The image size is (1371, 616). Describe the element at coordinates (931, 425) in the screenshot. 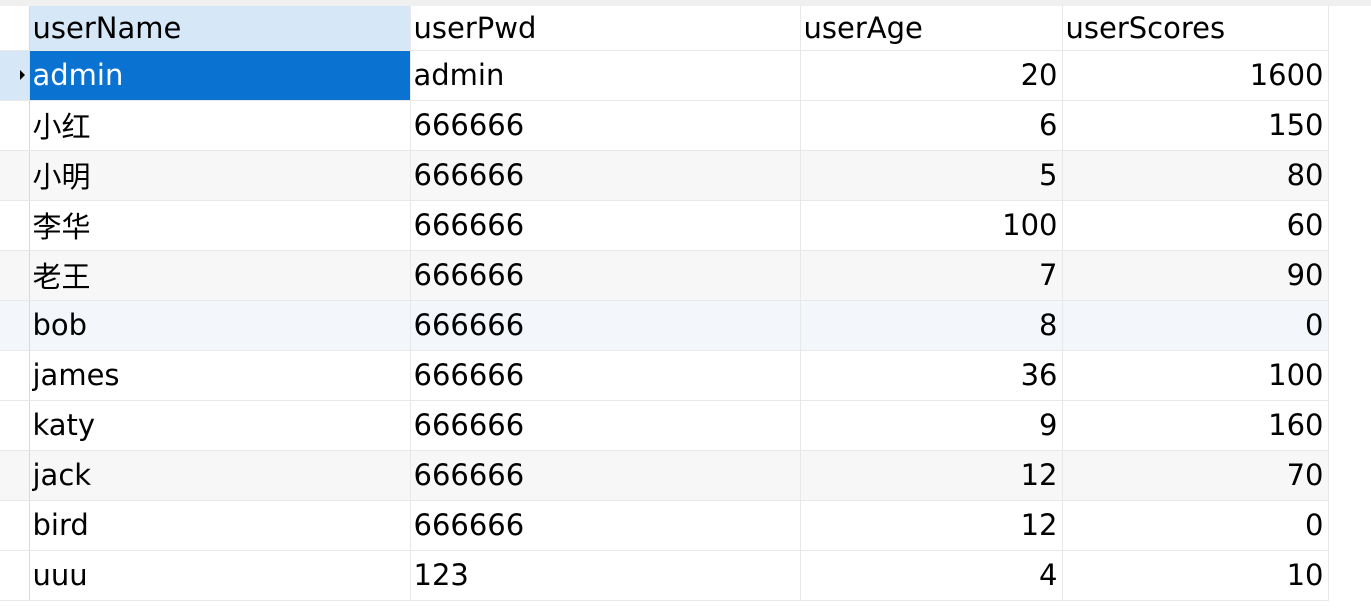

I see `cell-userage: 9` at that location.